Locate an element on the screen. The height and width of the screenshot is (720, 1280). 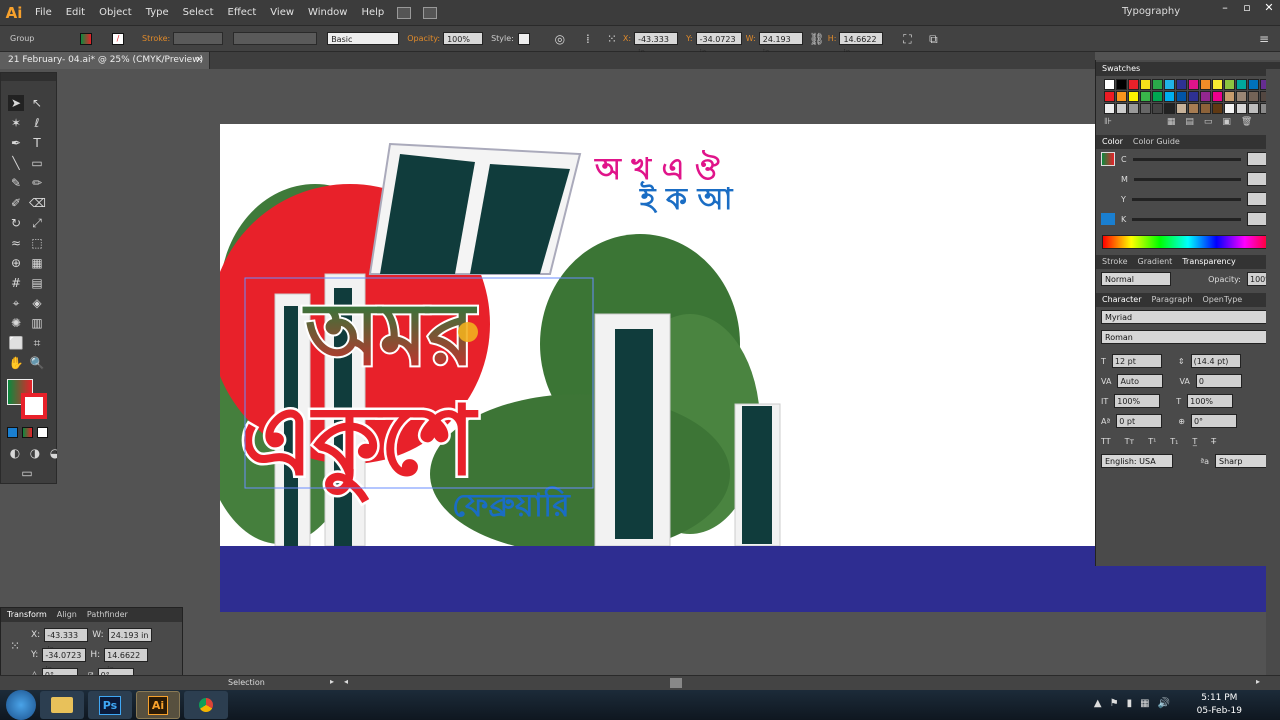
color-spectrum is located at coordinates (1188, 242).